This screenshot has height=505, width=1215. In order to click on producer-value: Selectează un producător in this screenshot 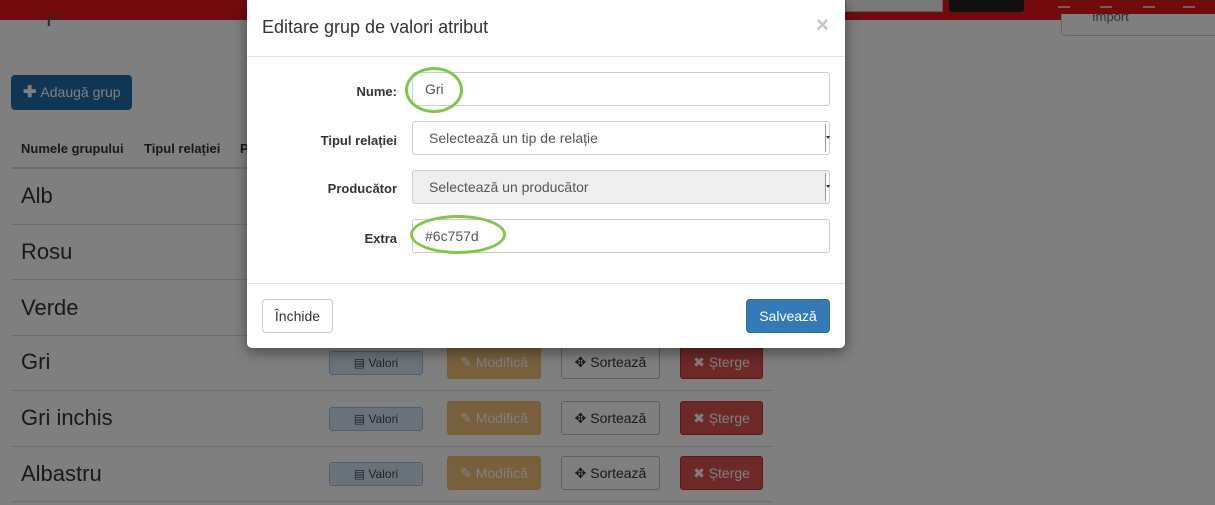, I will do `click(509, 187)`.